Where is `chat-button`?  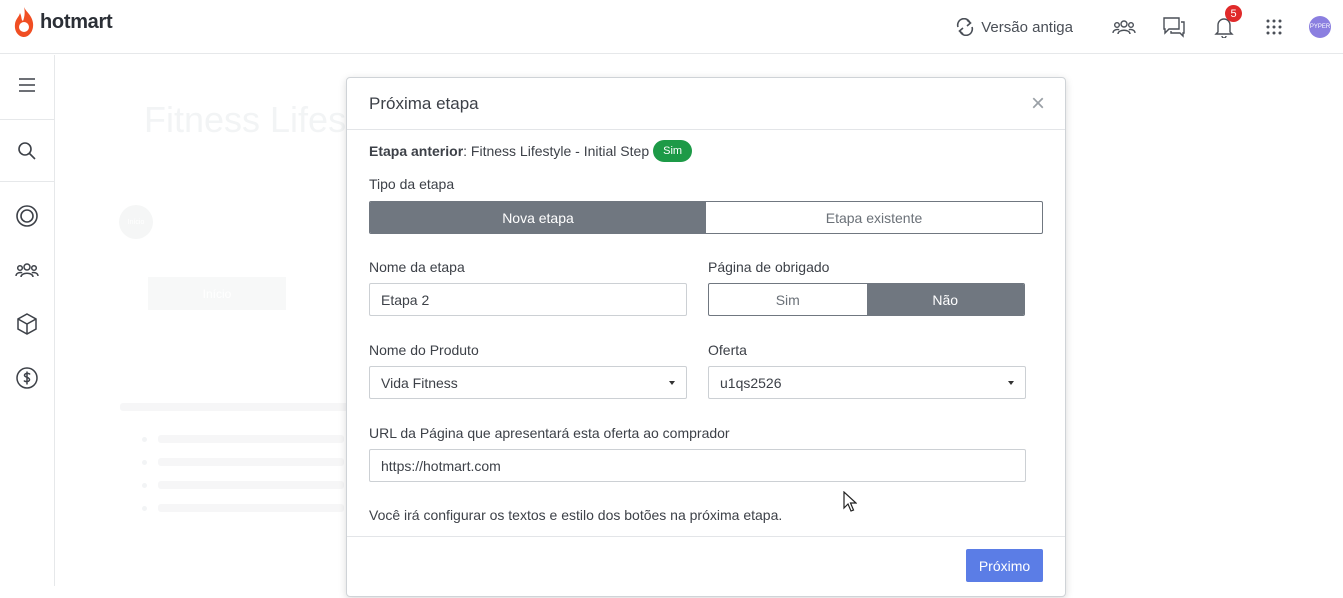 chat-button is located at coordinates (1174, 27).